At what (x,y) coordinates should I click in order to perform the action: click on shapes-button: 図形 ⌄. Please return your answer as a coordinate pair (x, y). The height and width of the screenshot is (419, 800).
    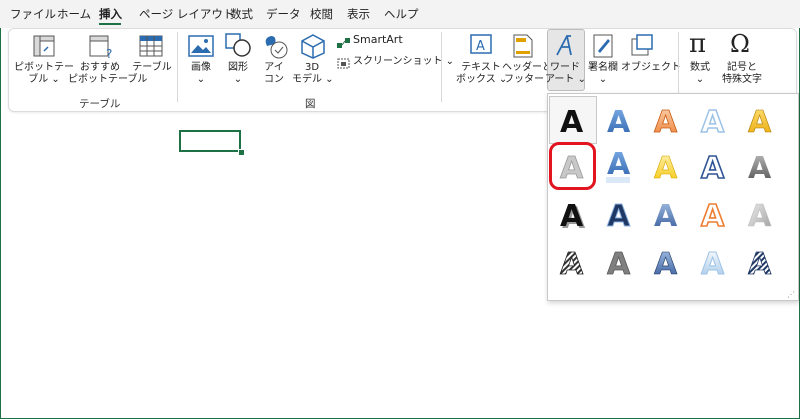
    Looking at the image, I should click on (238, 74).